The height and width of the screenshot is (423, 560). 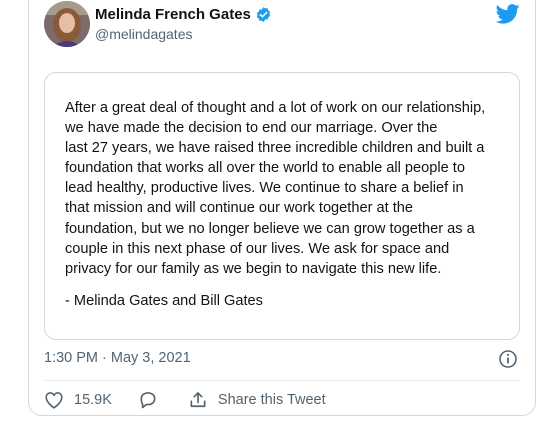 I want to click on reply-icon, so click(x=148, y=400).